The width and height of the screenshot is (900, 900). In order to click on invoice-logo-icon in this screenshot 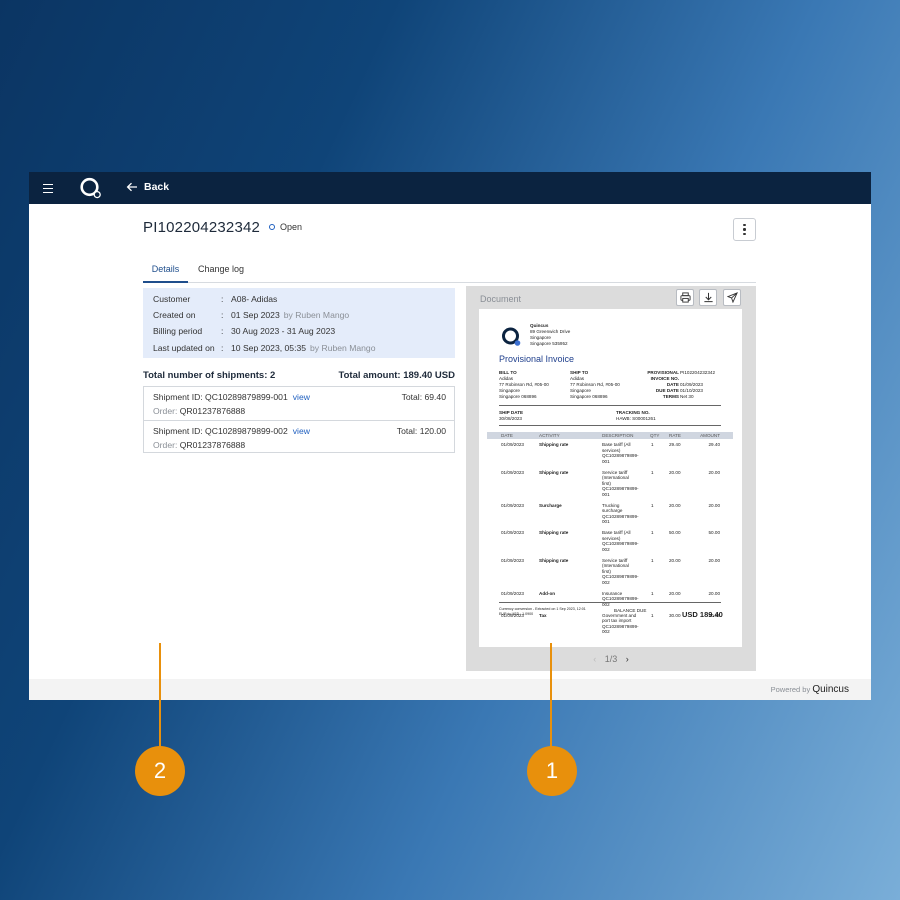, I will do `click(511, 336)`.